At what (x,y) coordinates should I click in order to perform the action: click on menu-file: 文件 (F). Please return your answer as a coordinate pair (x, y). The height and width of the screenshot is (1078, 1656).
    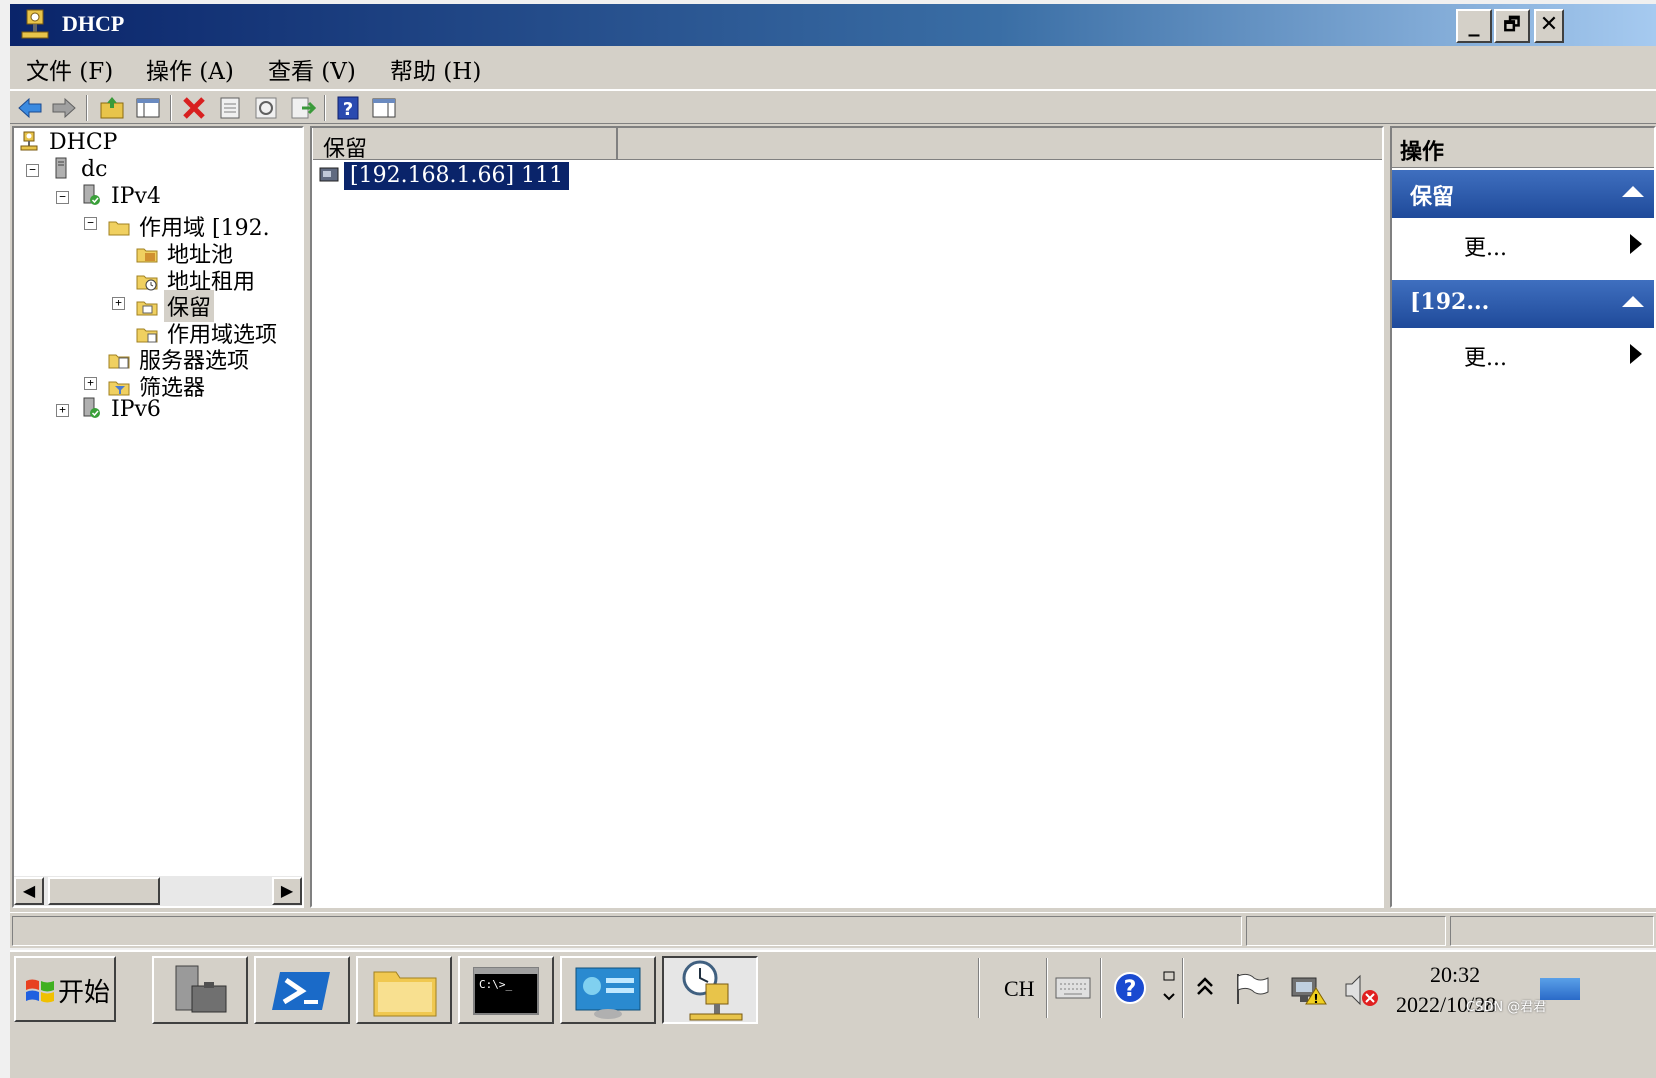
    Looking at the image, I should click on (69, 69).